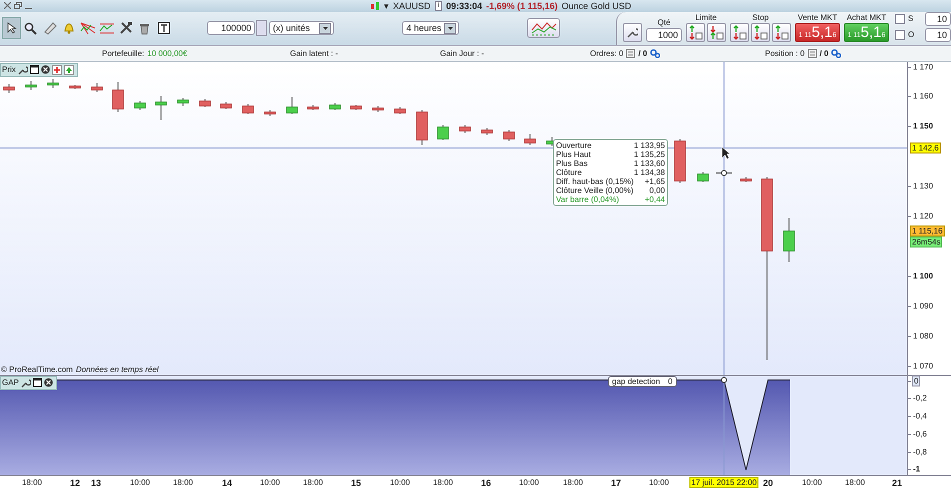  What do you see at coordinates (923, 215) in the screenshot?
I see `price-axis-label: 1 120` at bounding box center [923, 215].